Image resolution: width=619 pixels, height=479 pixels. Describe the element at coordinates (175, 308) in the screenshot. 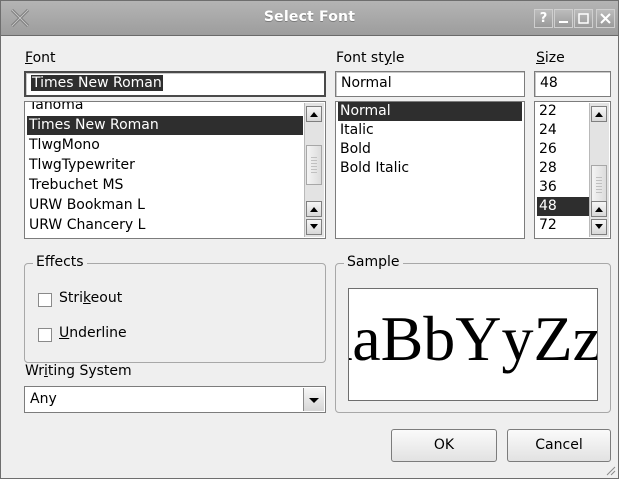

I see `effects-group: Effects Strikeout Underline` at that location.